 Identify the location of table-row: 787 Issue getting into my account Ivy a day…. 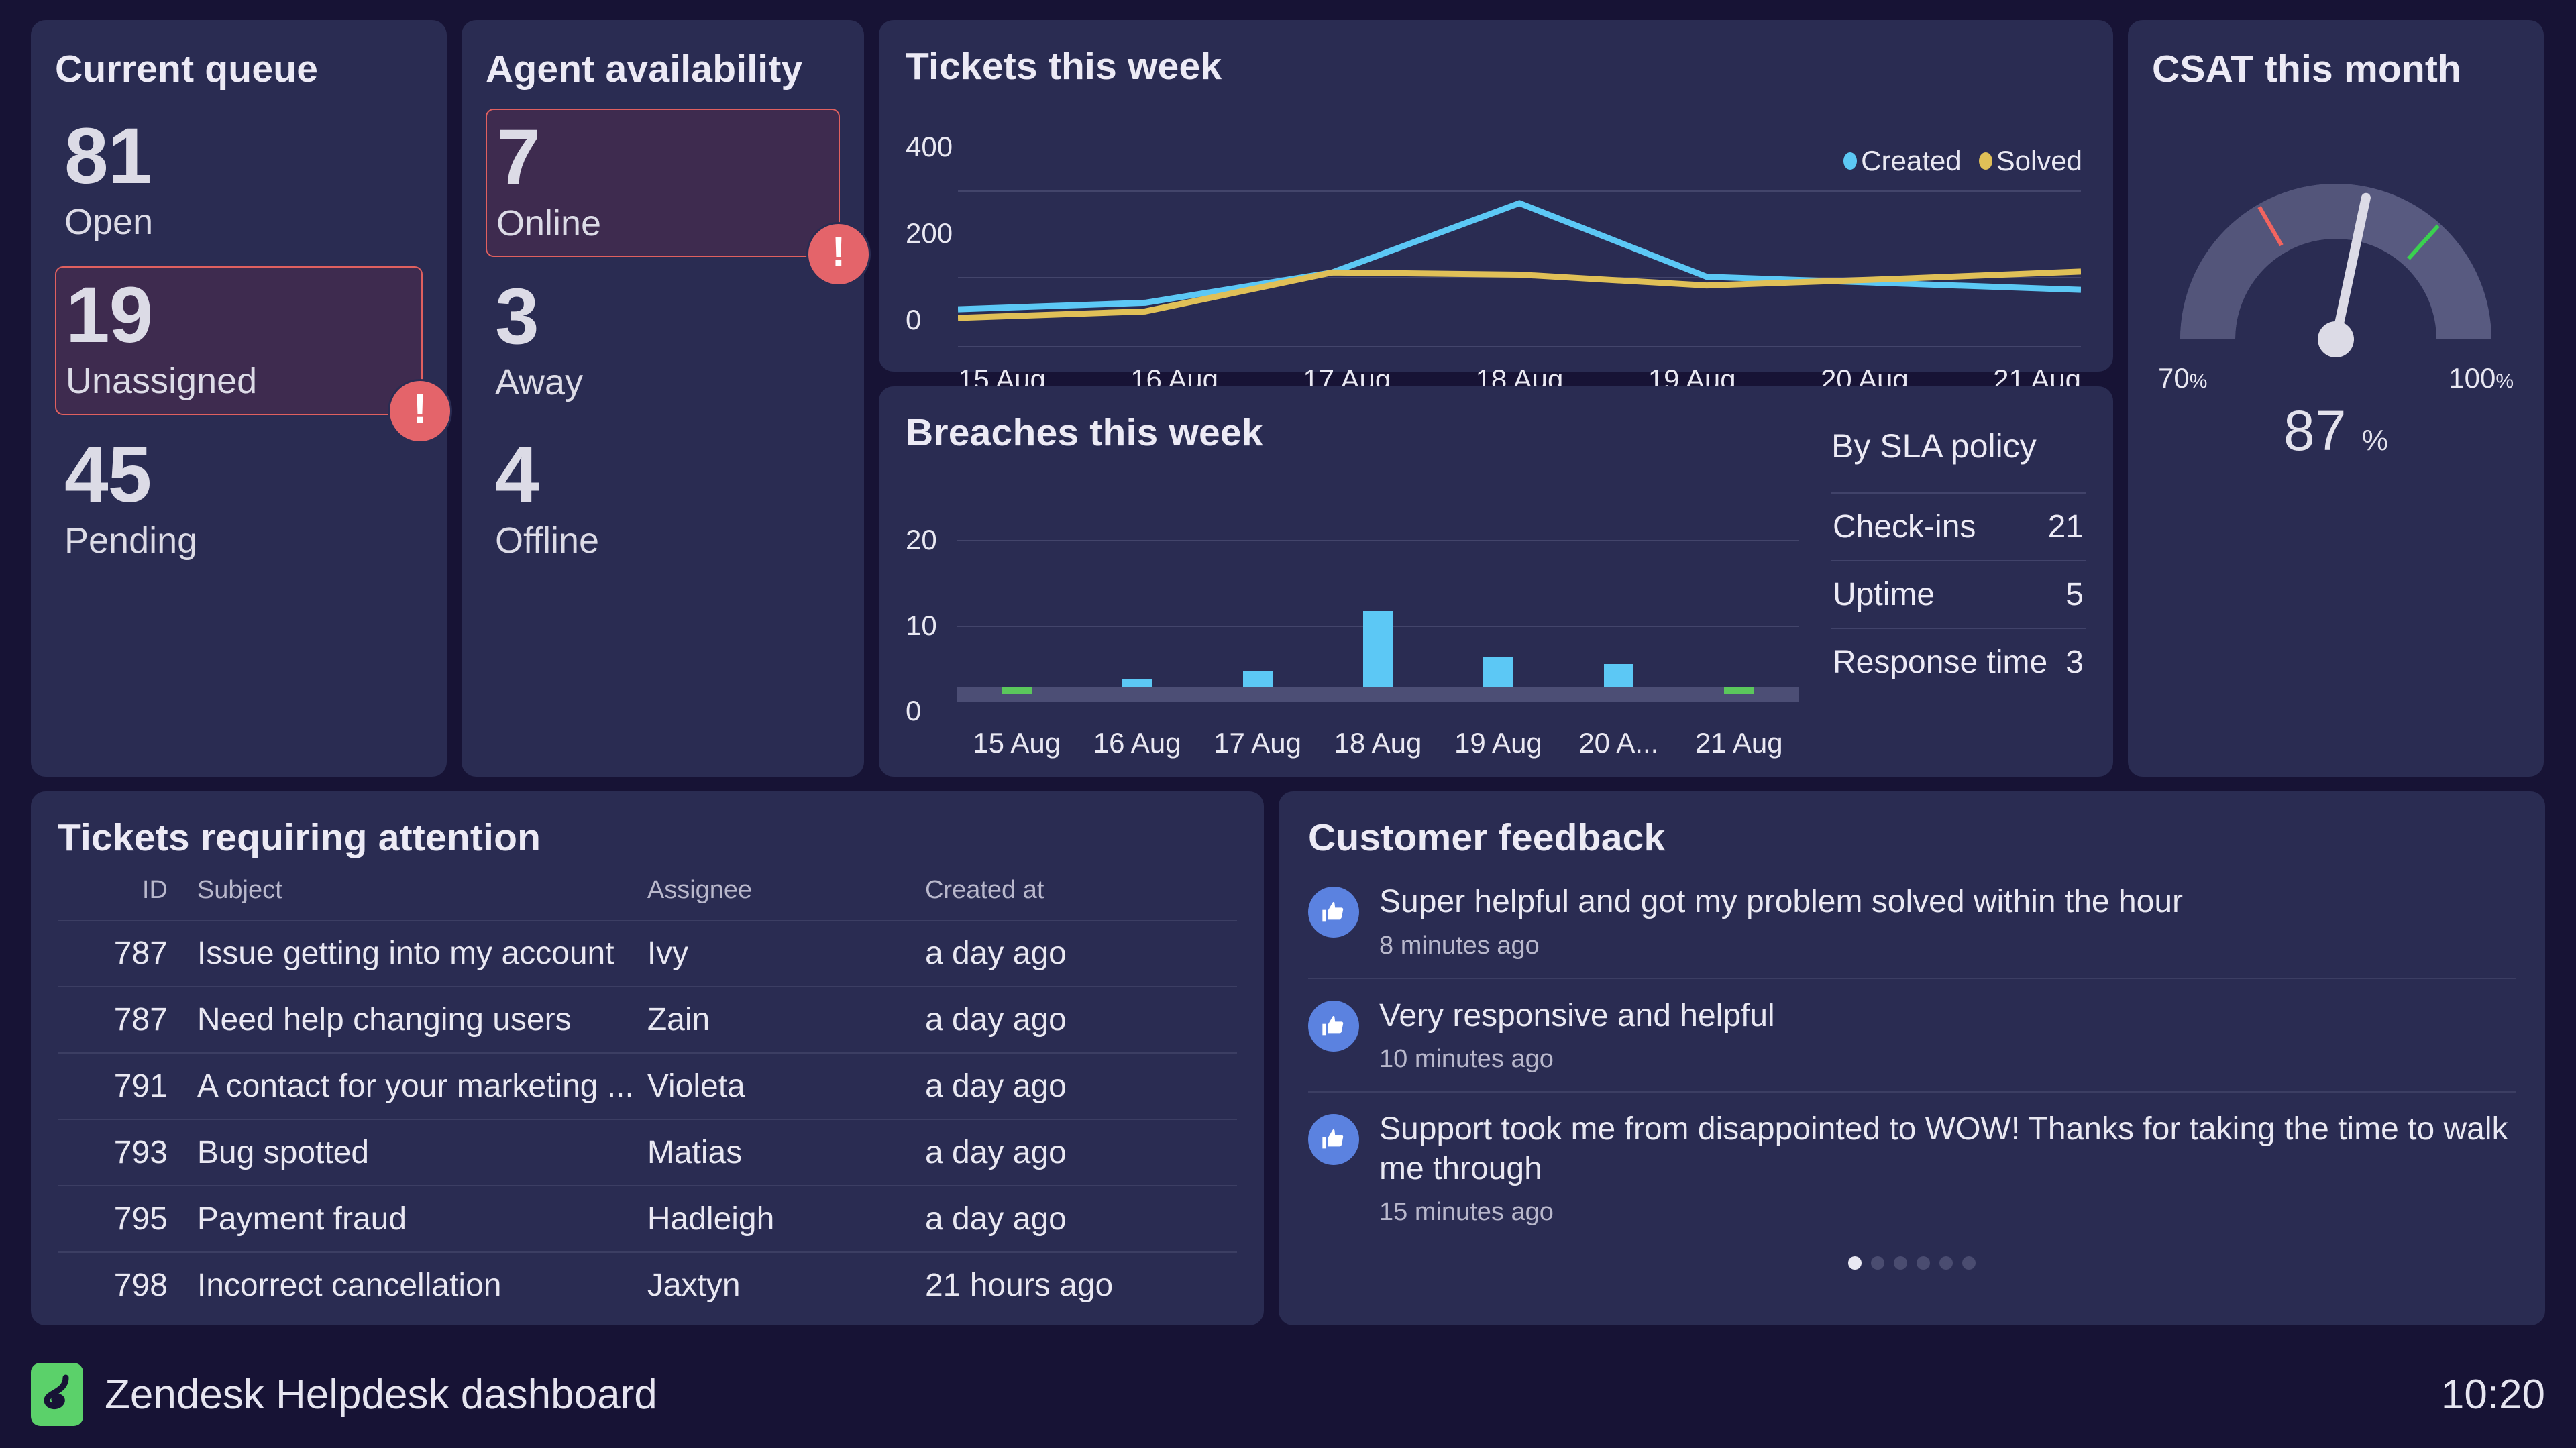
(647, 953).